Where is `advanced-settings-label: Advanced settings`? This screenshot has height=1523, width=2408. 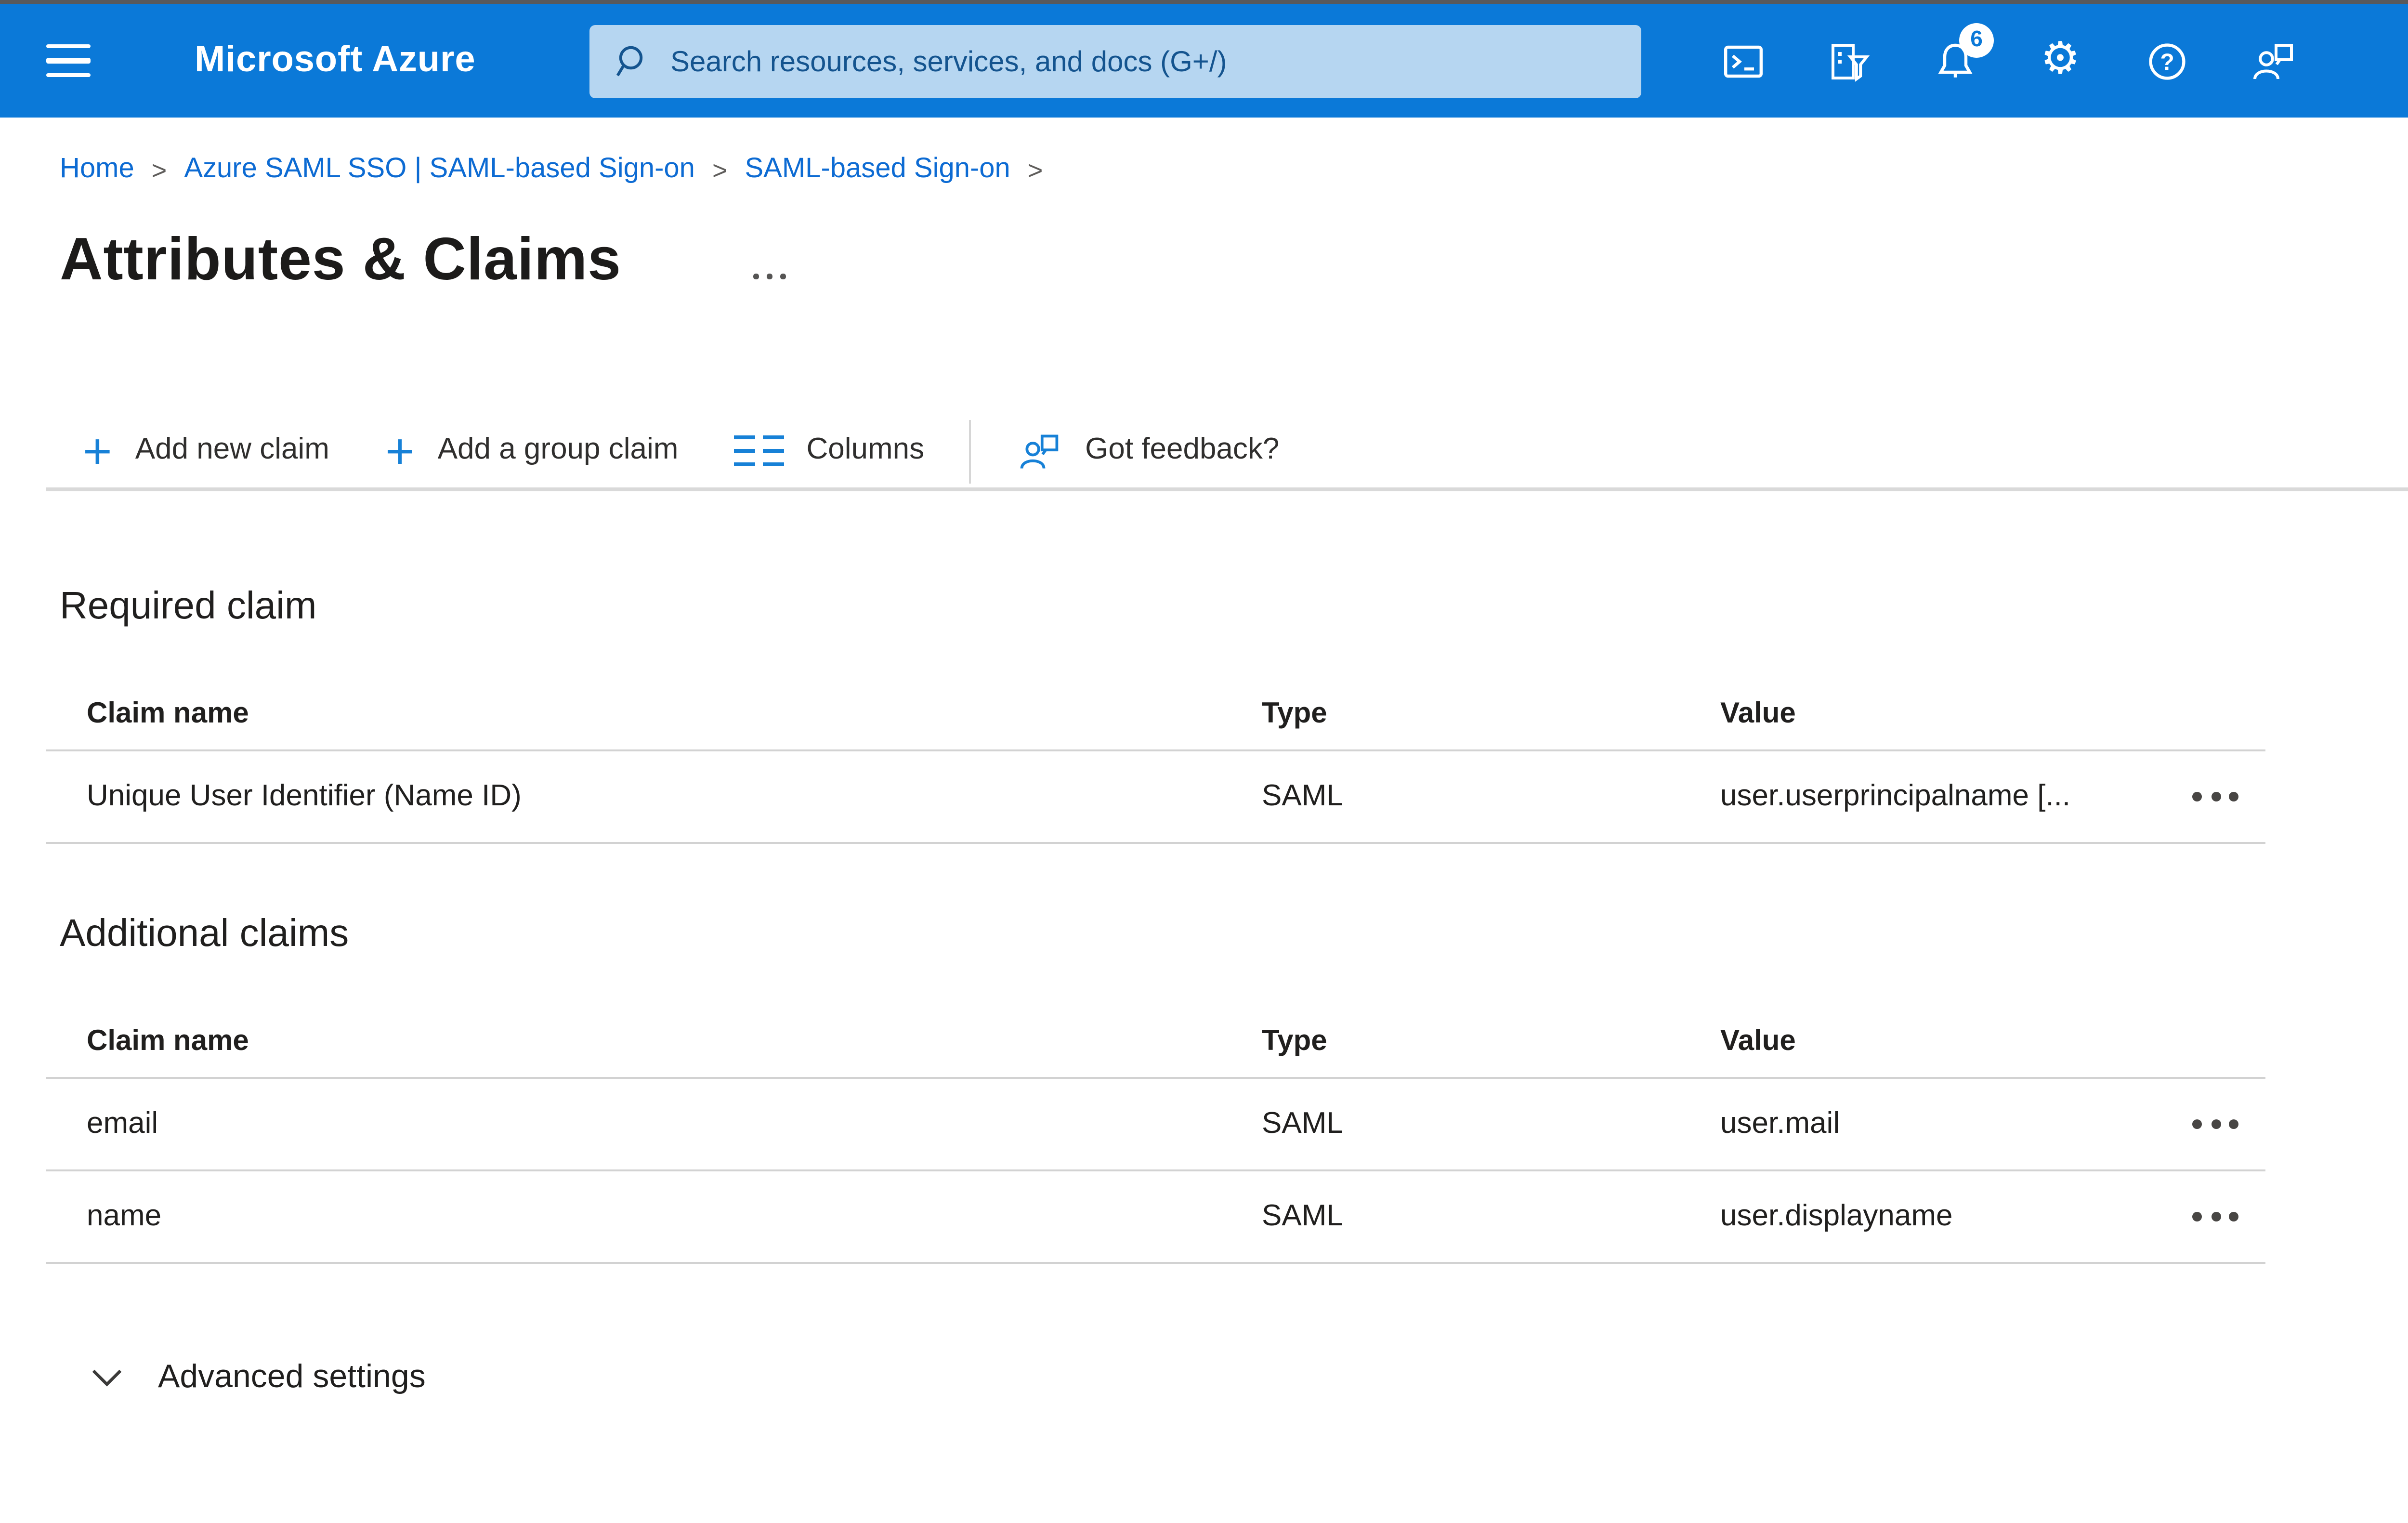 advanced-settings-label: Advanced settings is located at coordinates (292, 1376).